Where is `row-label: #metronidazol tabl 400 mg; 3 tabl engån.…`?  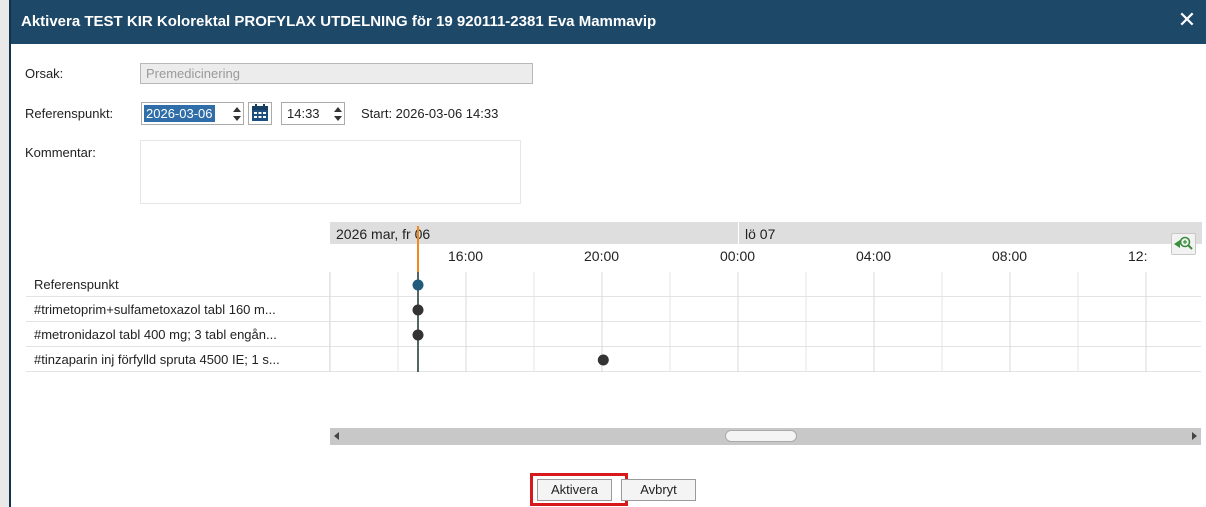 row-label: #metronidazol tabl 400 mg; 3 tabl engån.… is located at coordinates (155, 334).